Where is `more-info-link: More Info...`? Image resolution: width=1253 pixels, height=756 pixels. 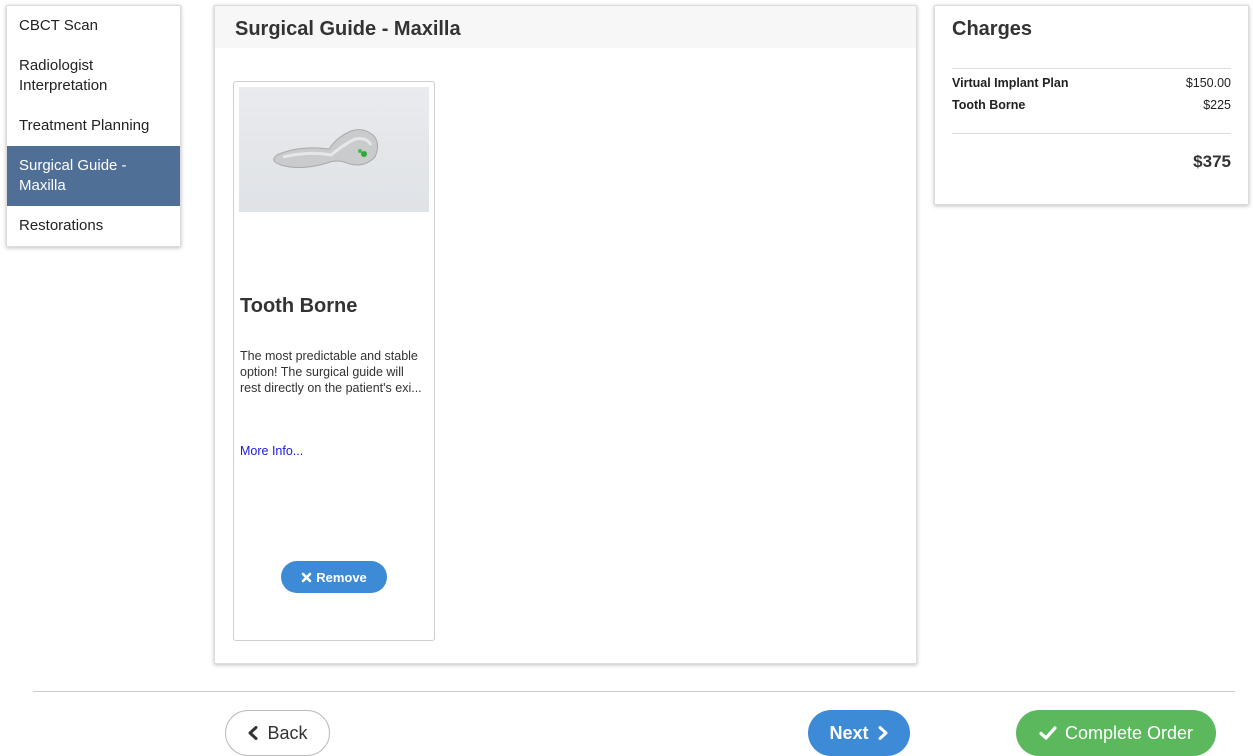 more-info-link: More Info... is located at coordinates (271, 451).